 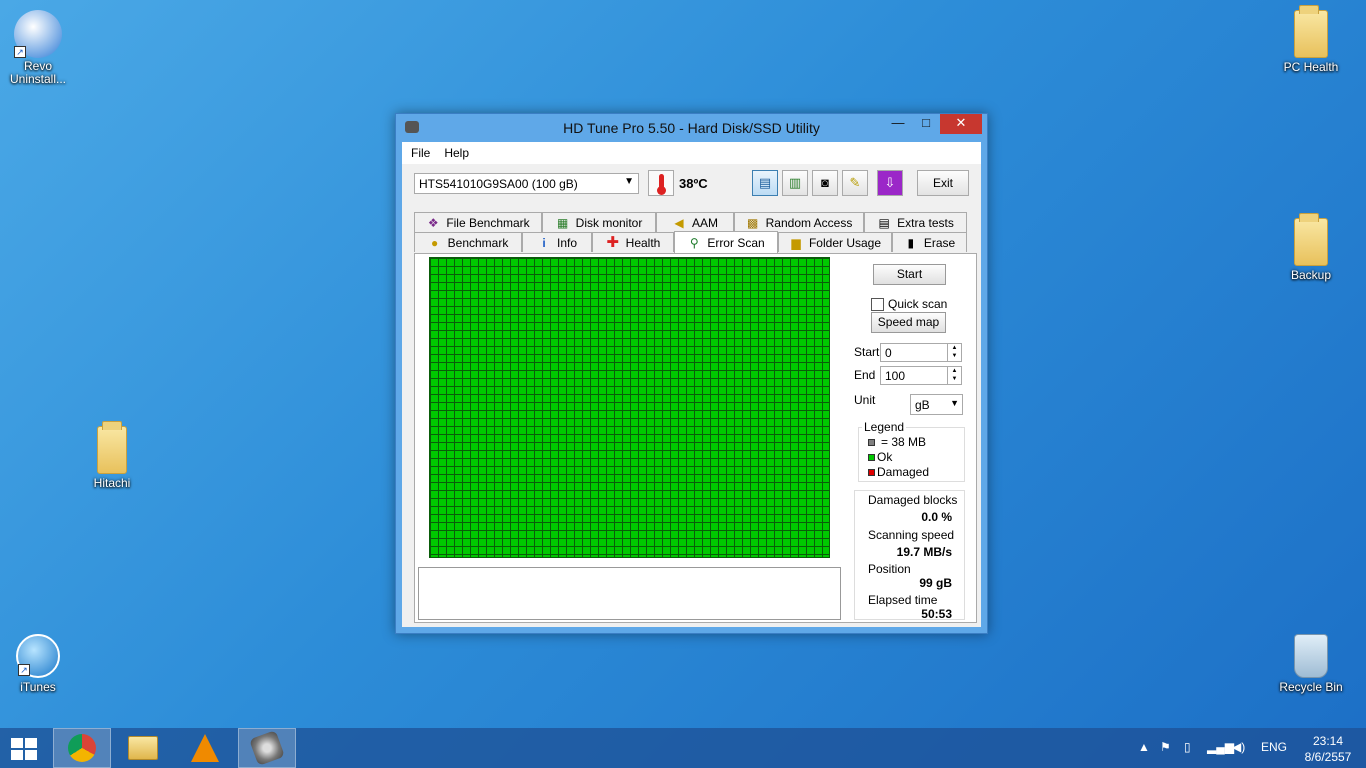 What do you see at coordinates (609, 222) in the screenshot?
I see `tab-label: Disk monitor` at bounding box center [609, 222].